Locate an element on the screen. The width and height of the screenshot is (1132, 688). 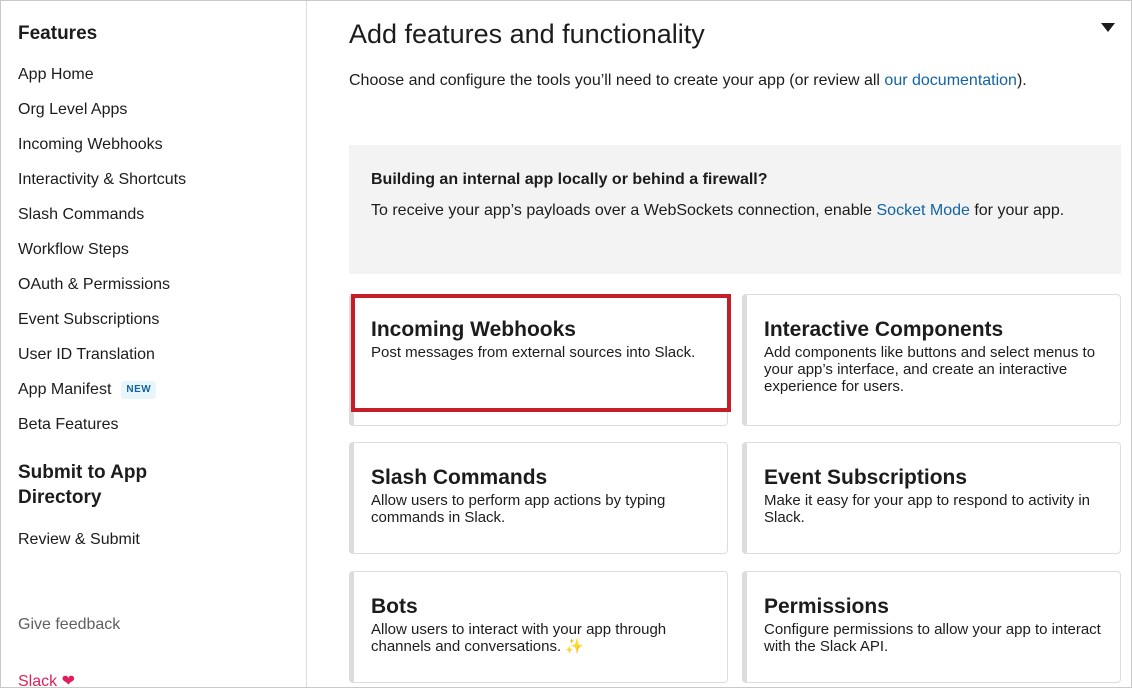
sparkles-icon: ✨ is located at coordinates (574, 646).